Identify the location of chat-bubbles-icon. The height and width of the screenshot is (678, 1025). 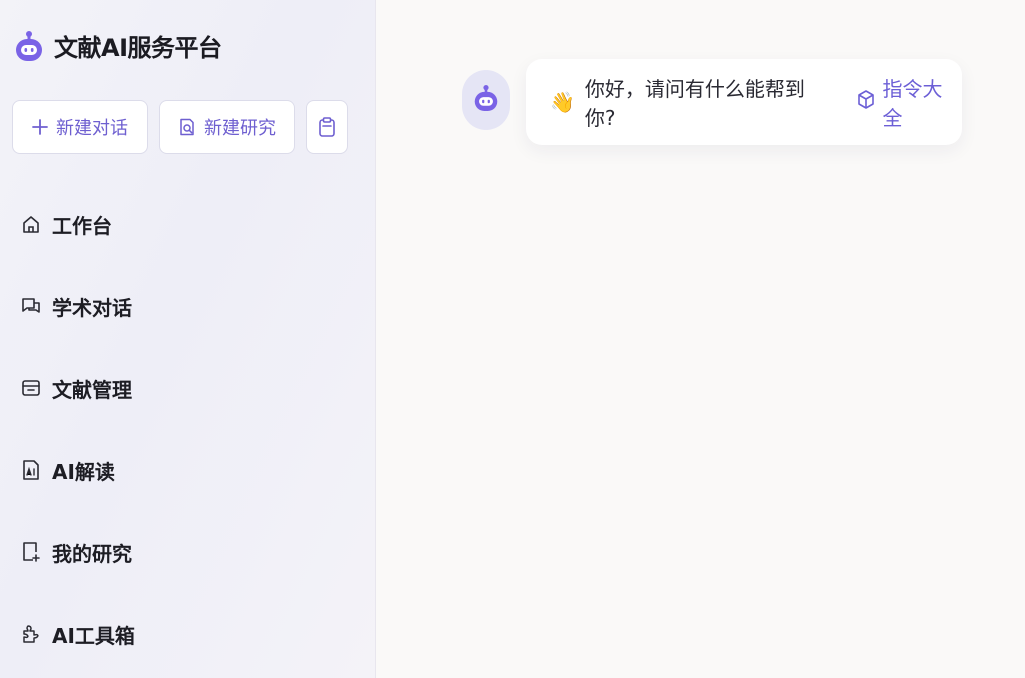
(31, 306).